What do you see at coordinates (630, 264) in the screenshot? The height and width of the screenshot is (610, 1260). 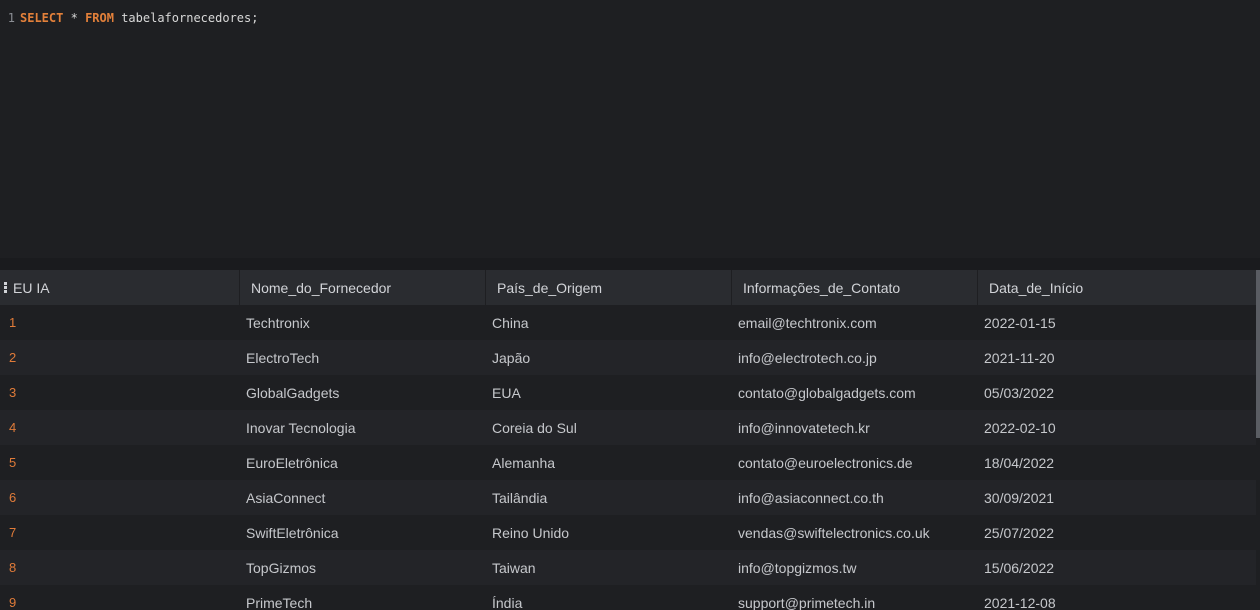 I see `pane-splitter` at bounding box center [630, 264].